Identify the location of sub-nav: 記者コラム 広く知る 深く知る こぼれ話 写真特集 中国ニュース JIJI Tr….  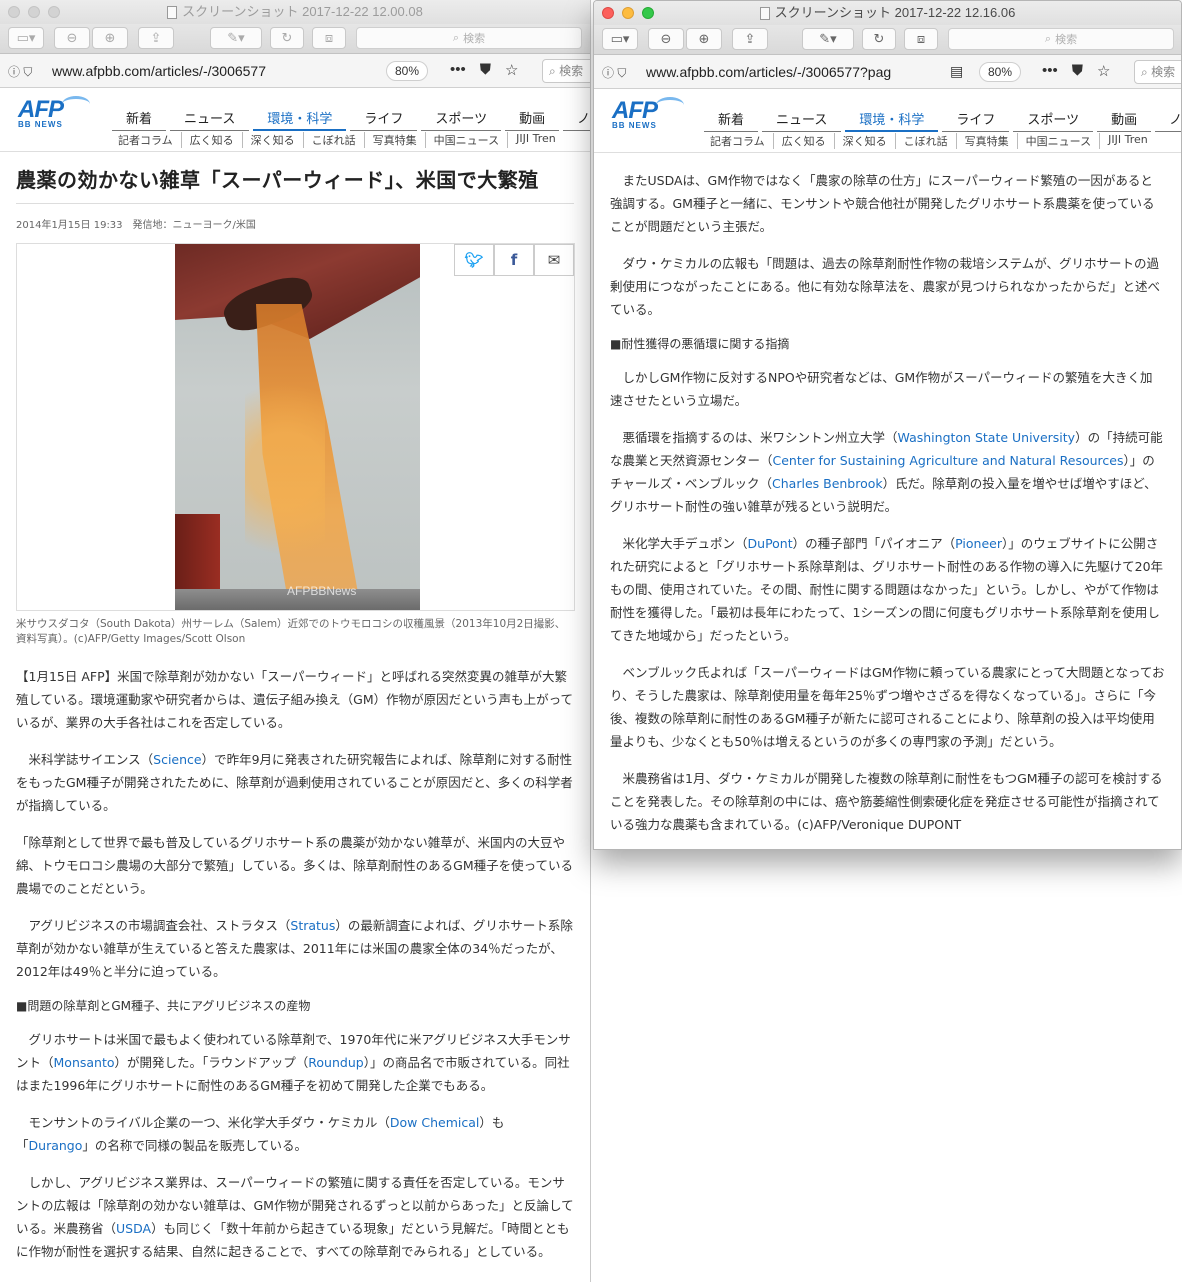
(337, 140).